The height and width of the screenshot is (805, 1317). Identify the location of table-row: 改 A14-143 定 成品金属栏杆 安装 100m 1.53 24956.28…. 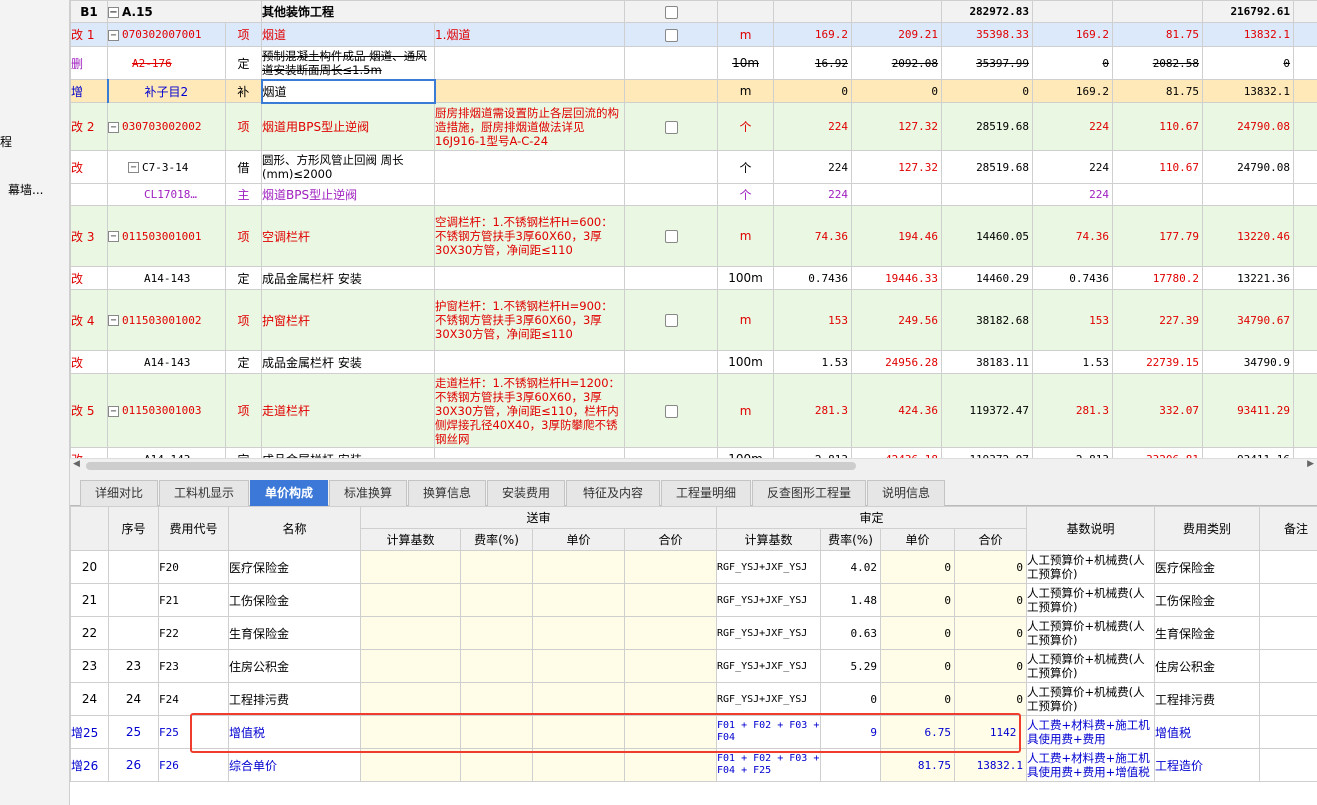
(693, 362).